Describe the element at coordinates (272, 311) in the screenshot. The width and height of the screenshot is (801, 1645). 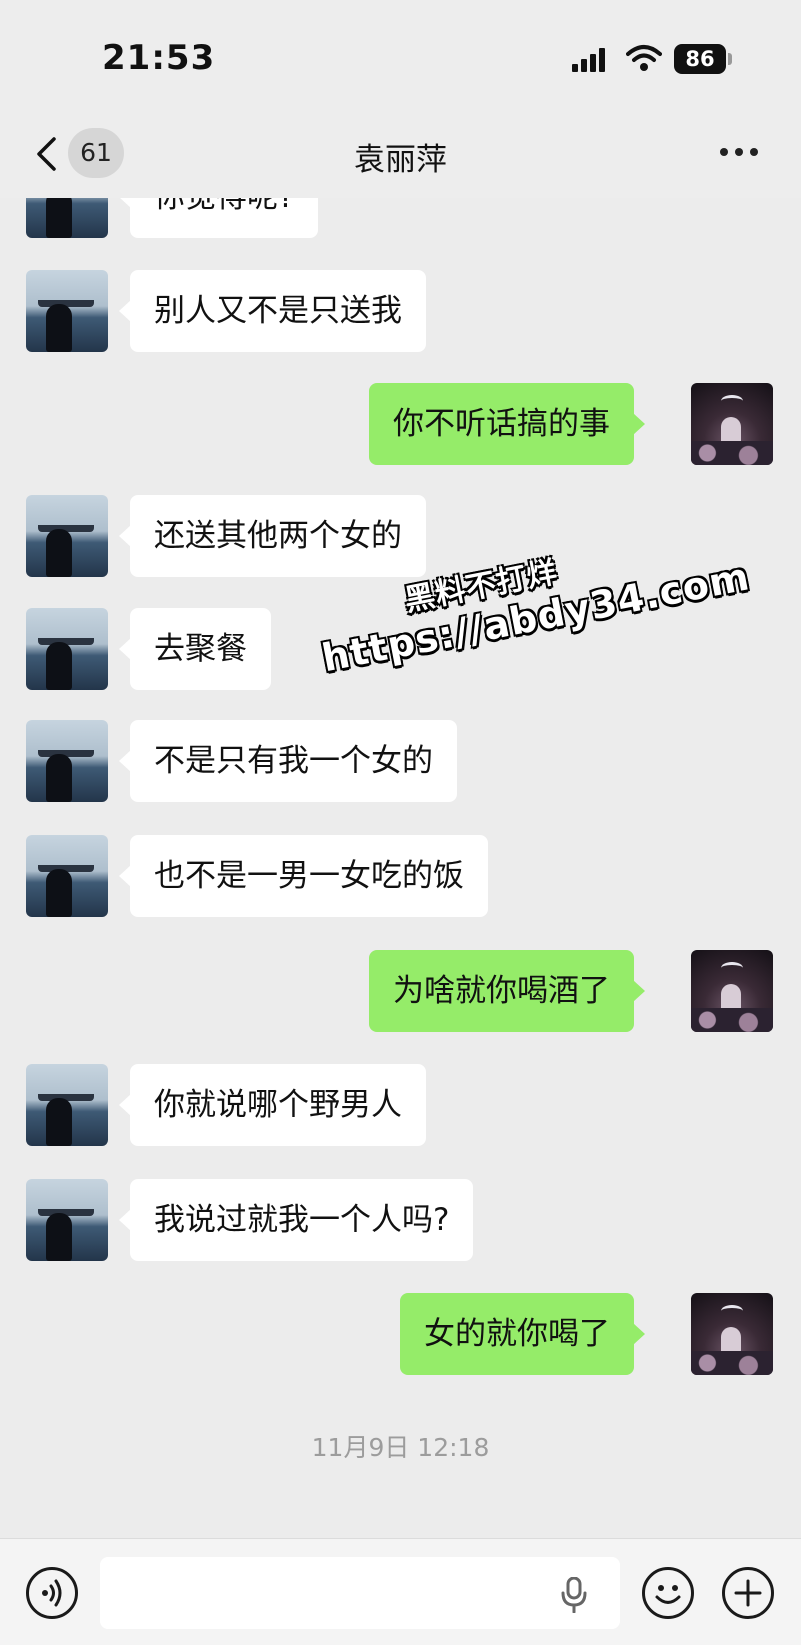
I see `message-bubble-received: 别人又不是只送我` at that location.